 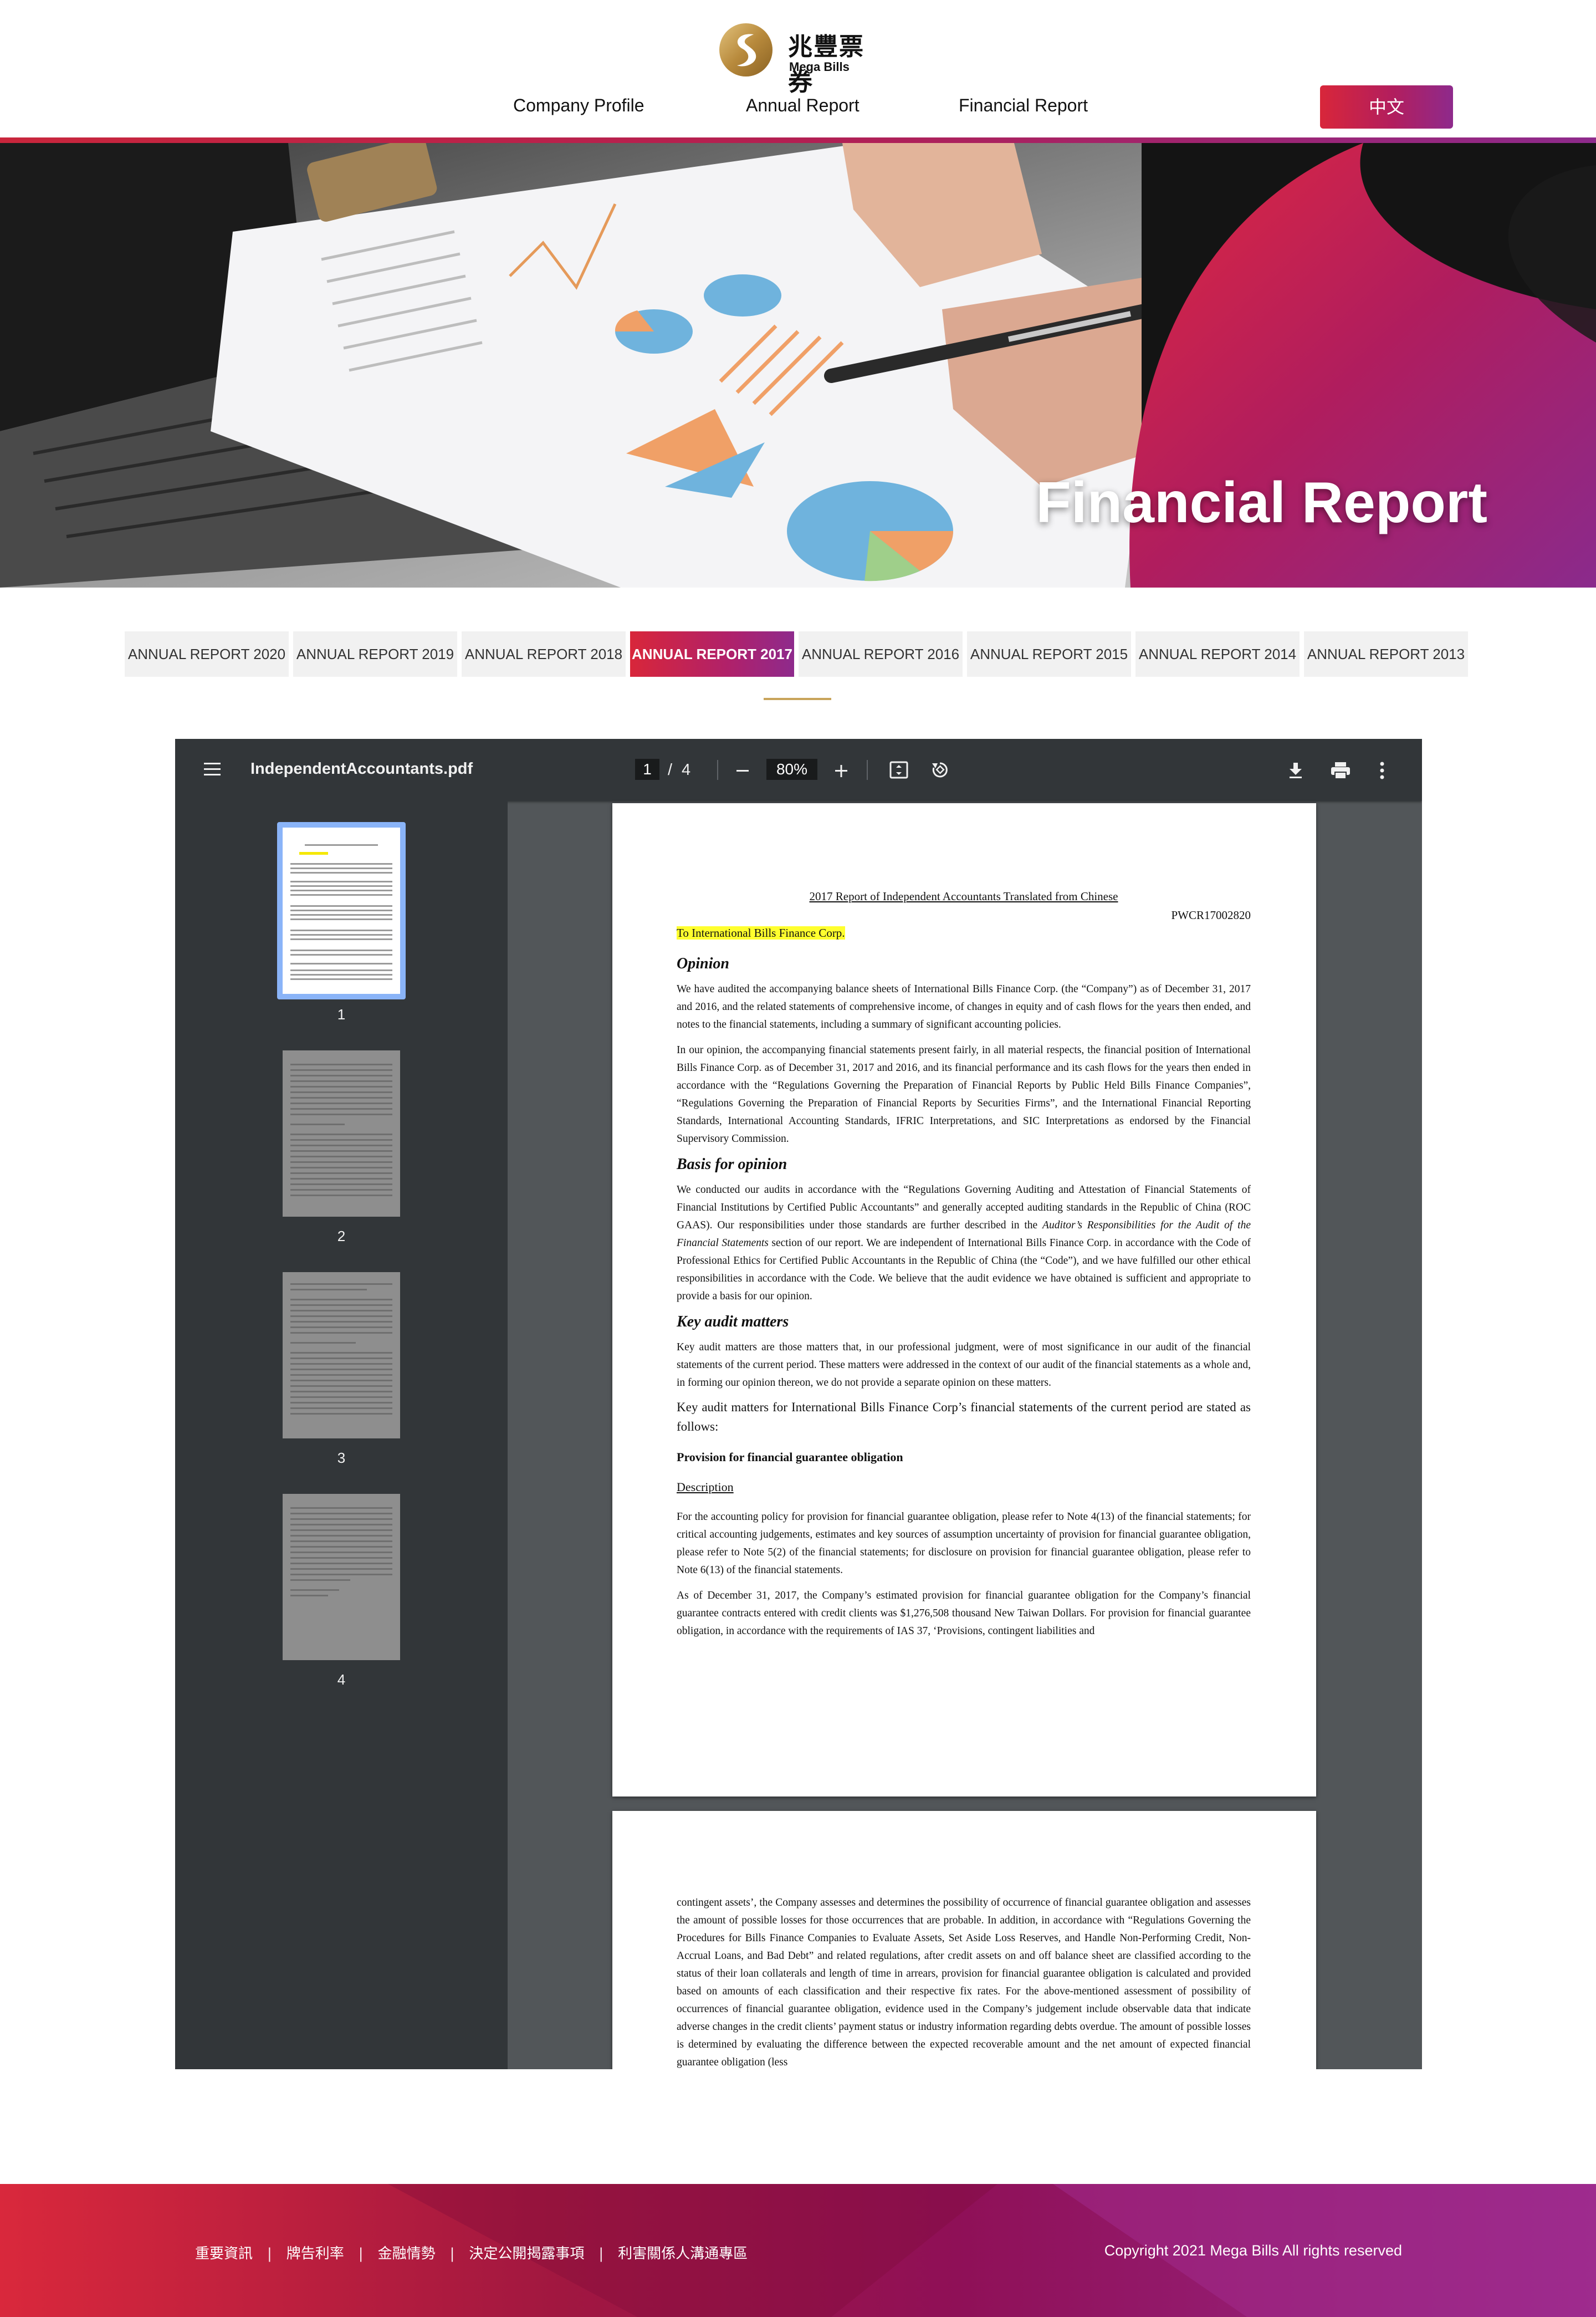 I want to click on more-icon, so click(x=1382, y=770).